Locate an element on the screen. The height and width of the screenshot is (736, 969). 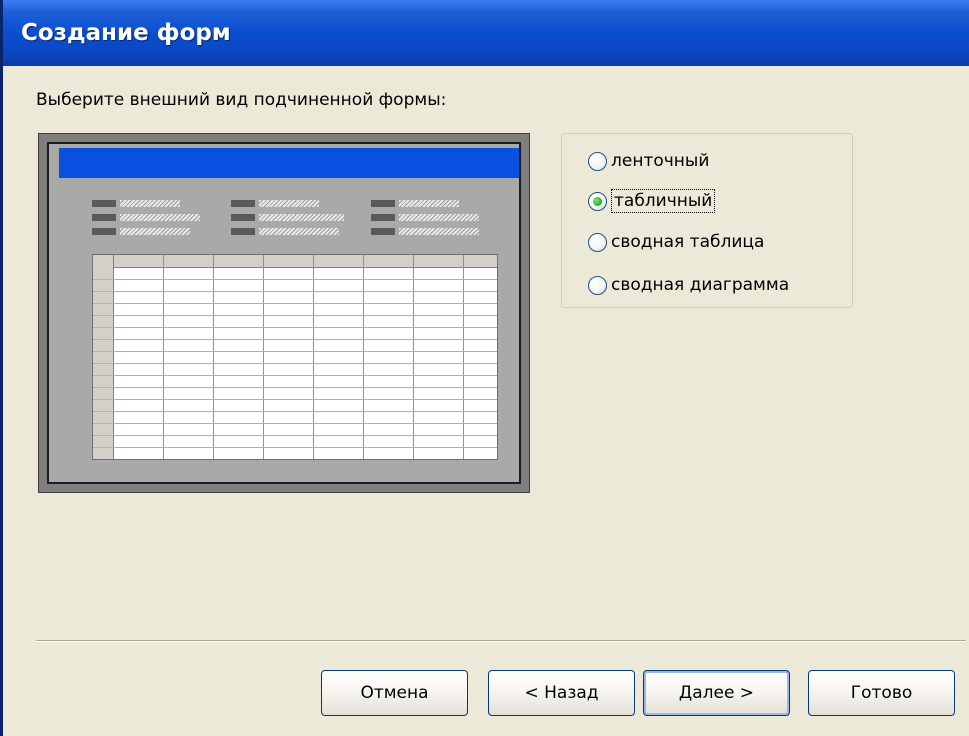
back-button: < Назад is located at coordinates (561, 693).